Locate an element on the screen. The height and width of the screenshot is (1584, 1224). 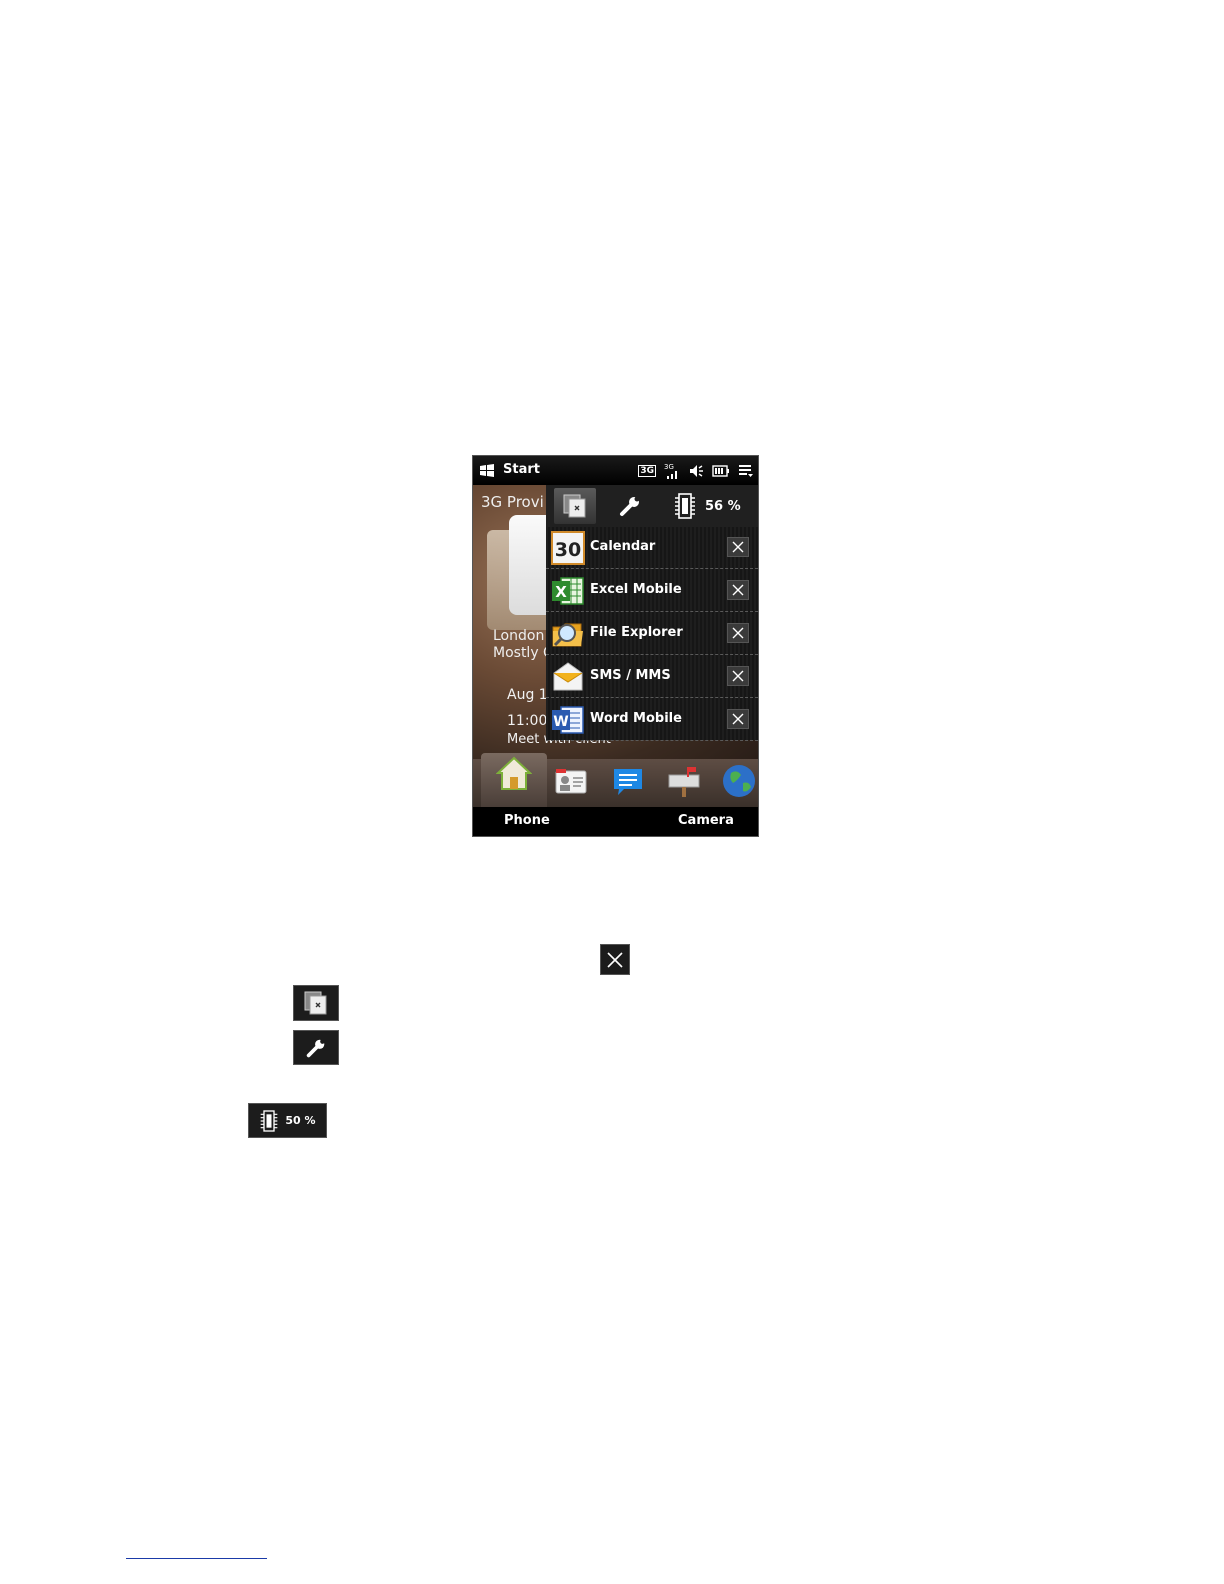
task-row-file-explorer: File Explorer is located at coordinates (652, 634).